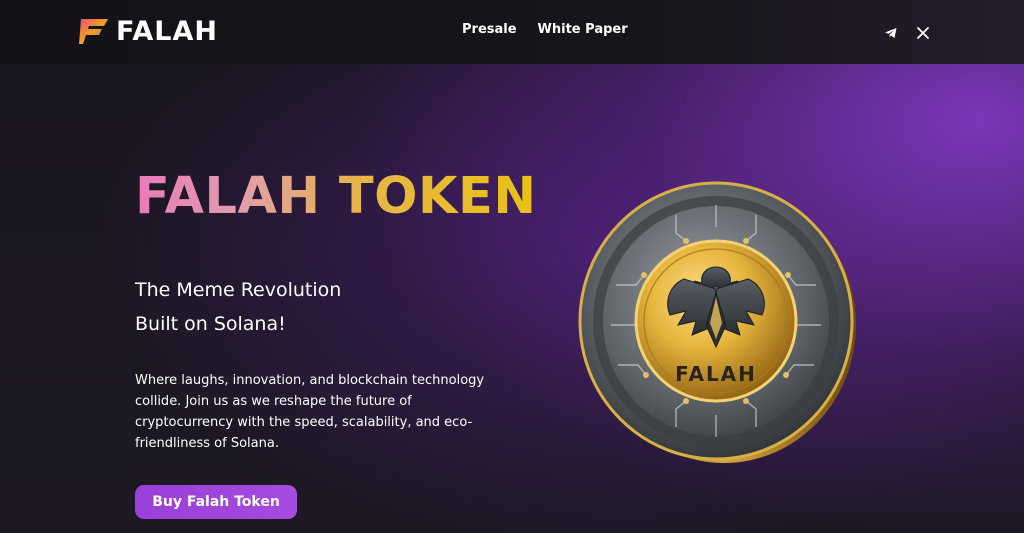  Describe the element at coordinates (238, 290) in the screenshot. I see `hero-subtitle-line-1: The Meme Revolution` at that location.